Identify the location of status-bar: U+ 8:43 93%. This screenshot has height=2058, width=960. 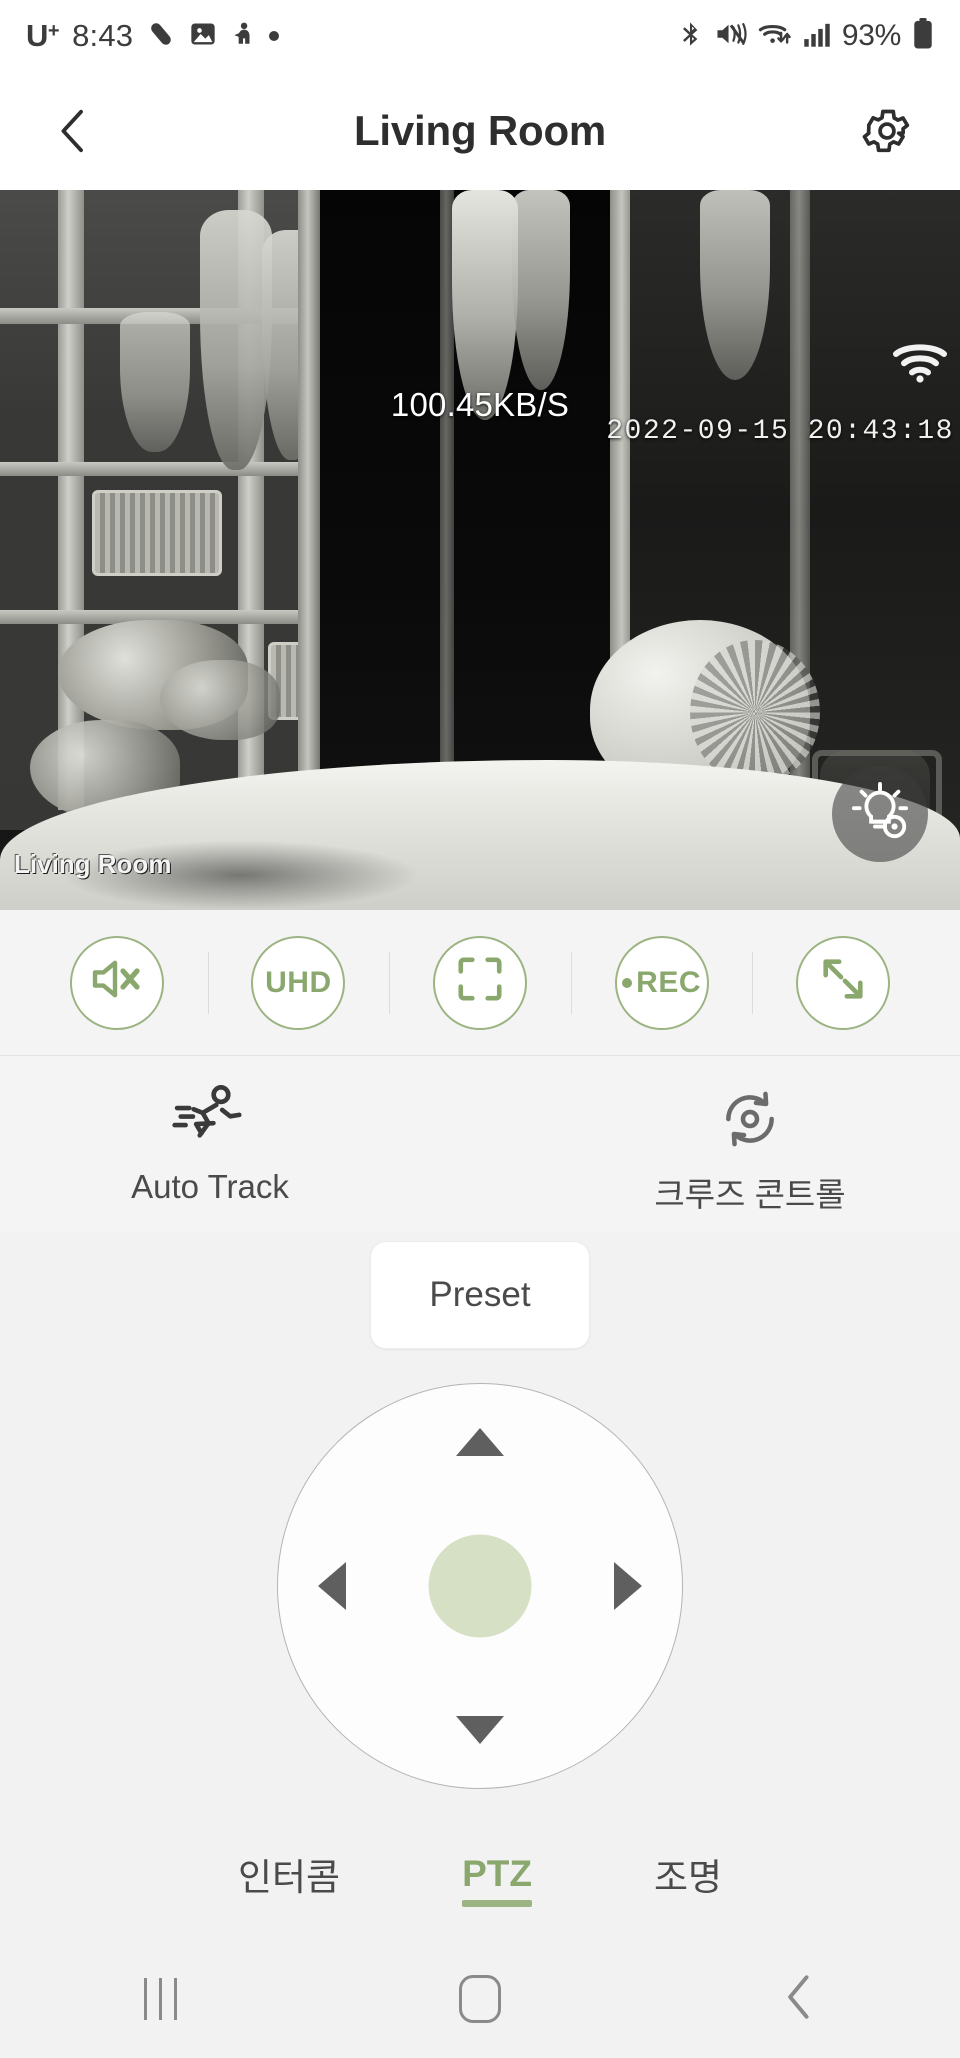
(480, 36).